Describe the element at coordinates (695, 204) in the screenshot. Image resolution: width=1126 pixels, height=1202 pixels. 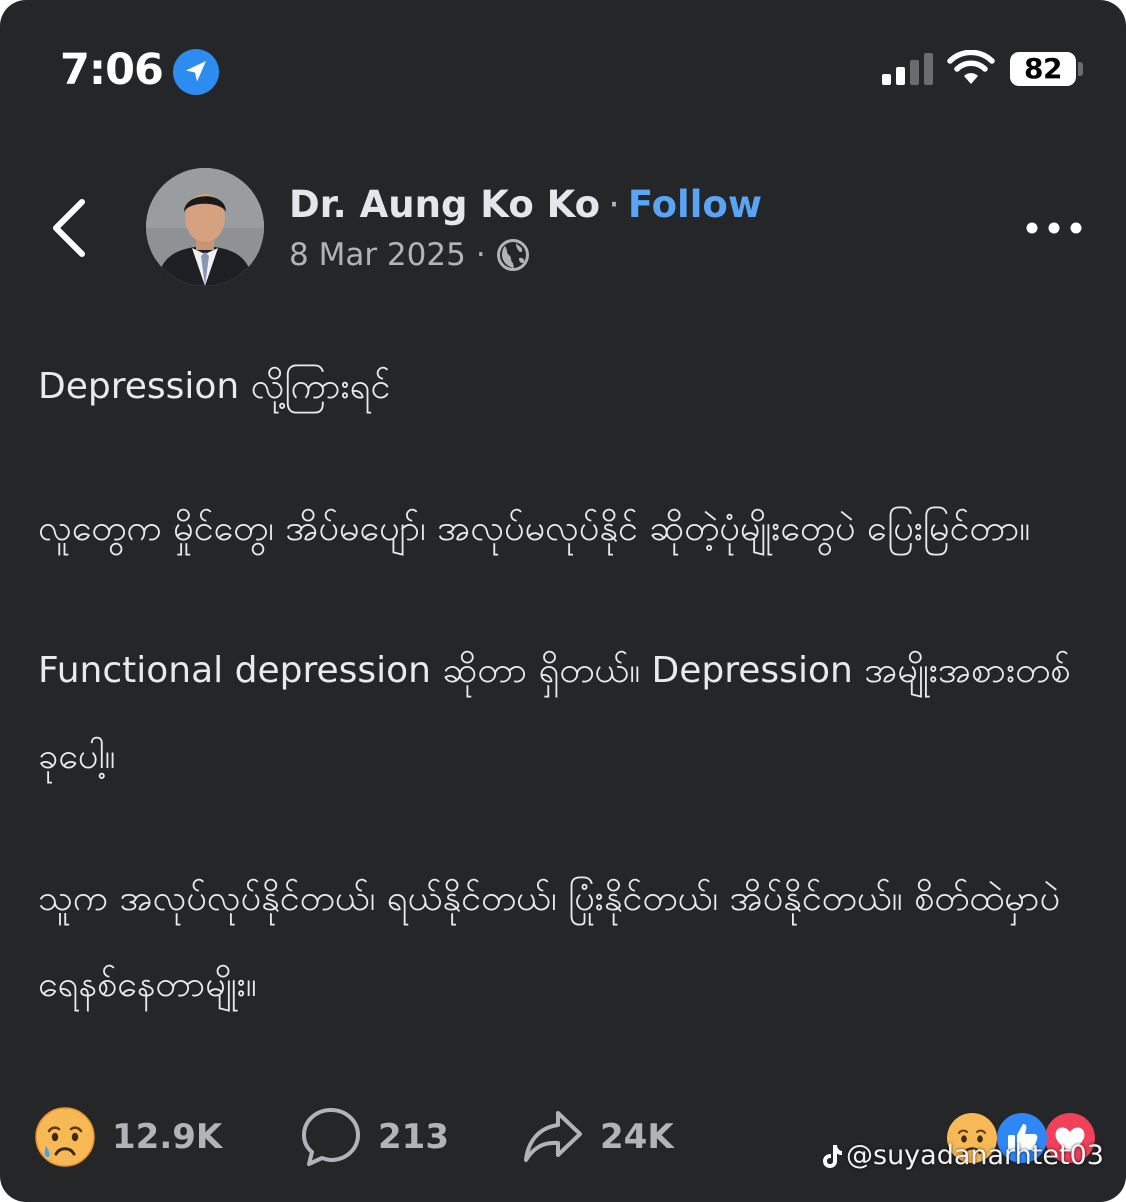
I see `follow-button: Follow` at that location.